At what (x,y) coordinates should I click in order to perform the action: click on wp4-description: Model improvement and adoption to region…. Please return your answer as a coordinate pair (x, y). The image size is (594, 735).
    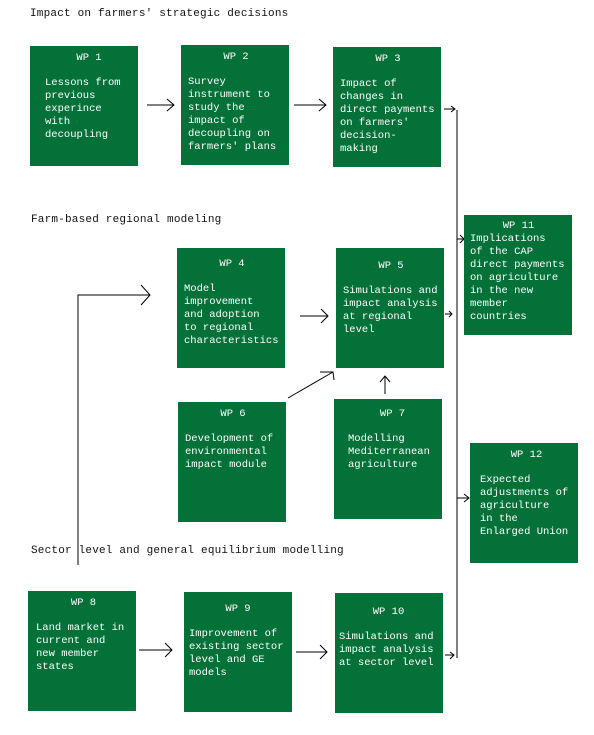
    Looking at the image, I should click on (231, 315).